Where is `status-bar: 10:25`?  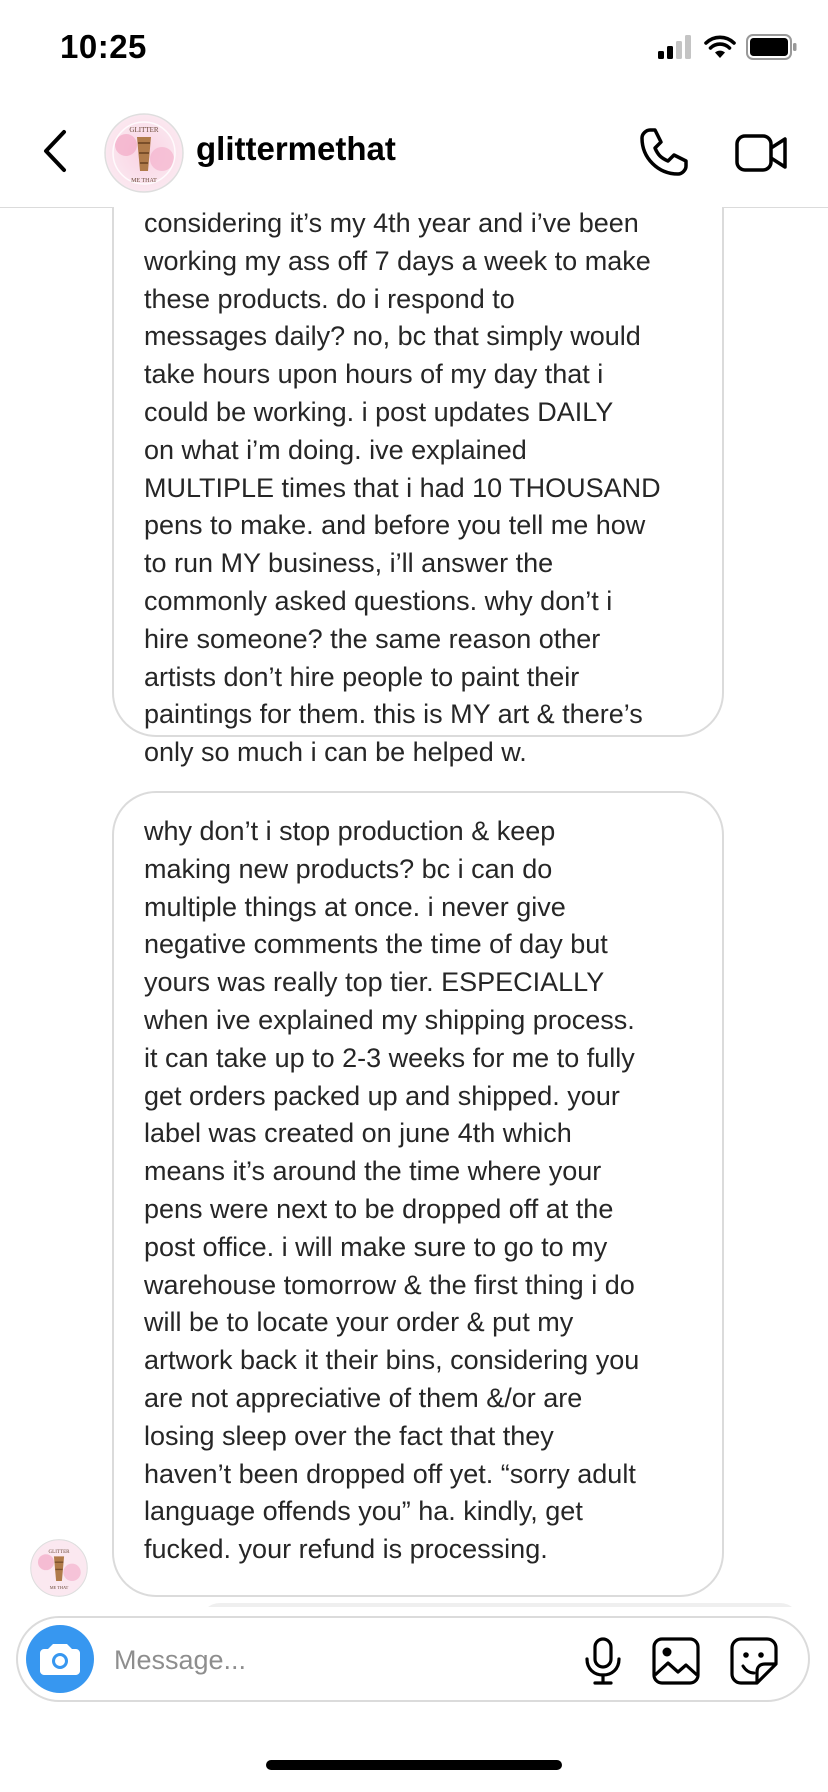 status-bar: 10:25 is located at coordinates (414, 50).